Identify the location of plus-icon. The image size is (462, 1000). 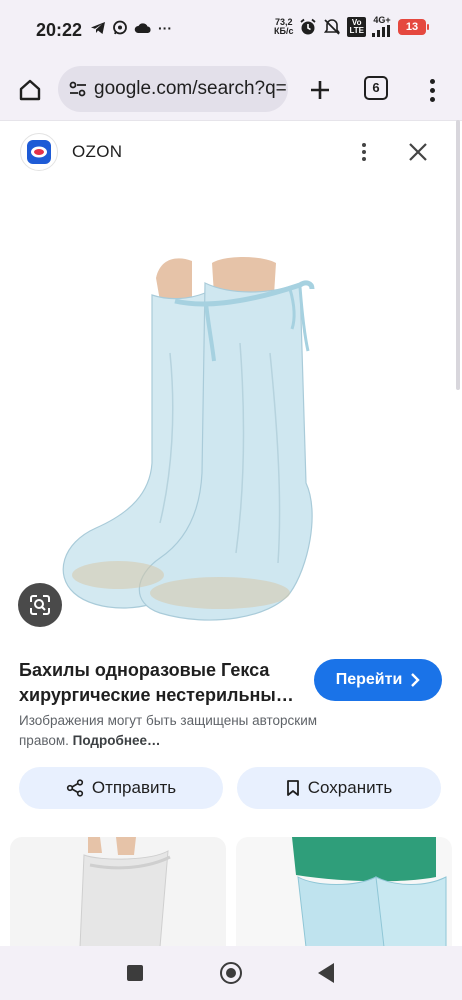
(320, 90).